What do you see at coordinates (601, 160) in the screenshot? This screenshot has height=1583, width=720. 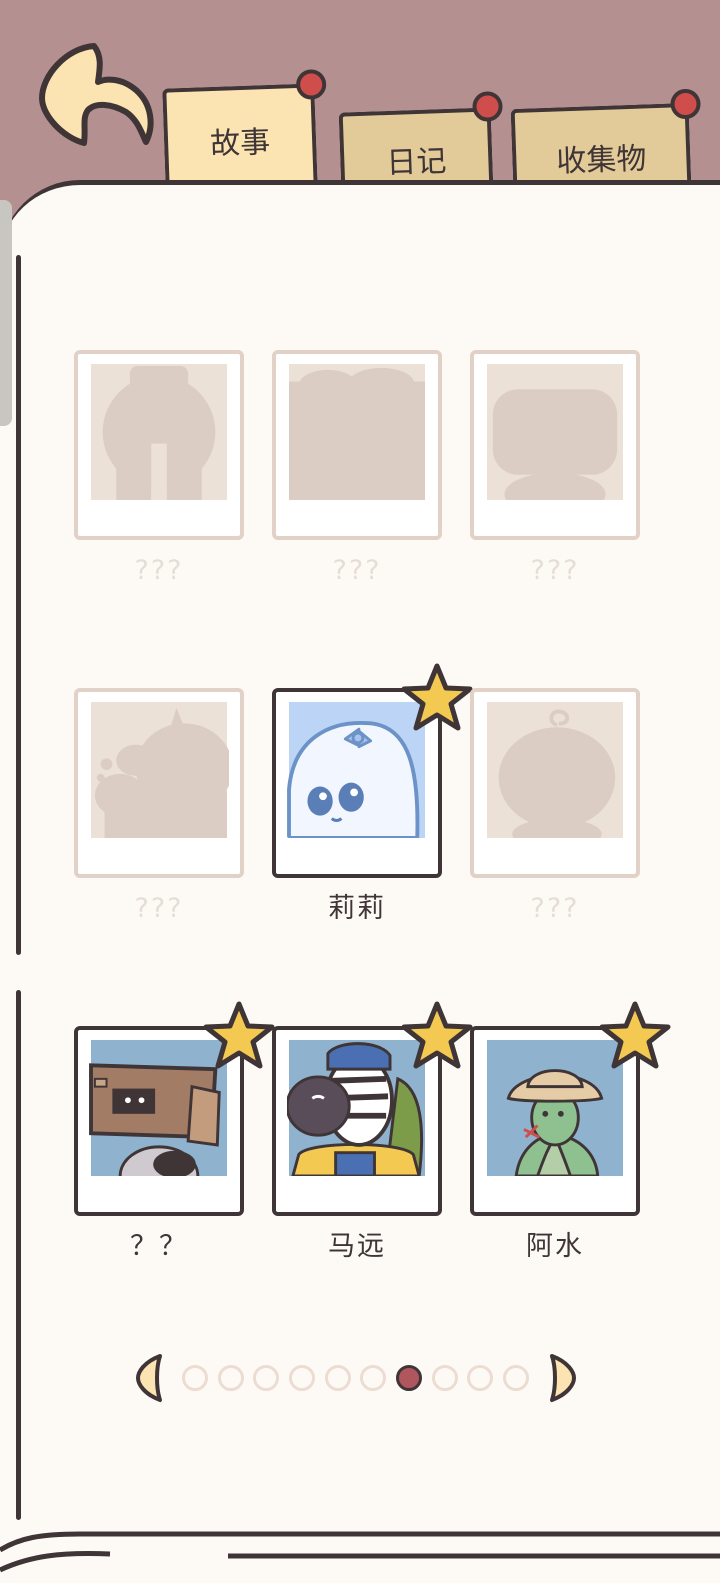 I see `tab-collection-label: 收集物` at bounding box center [601, 160].